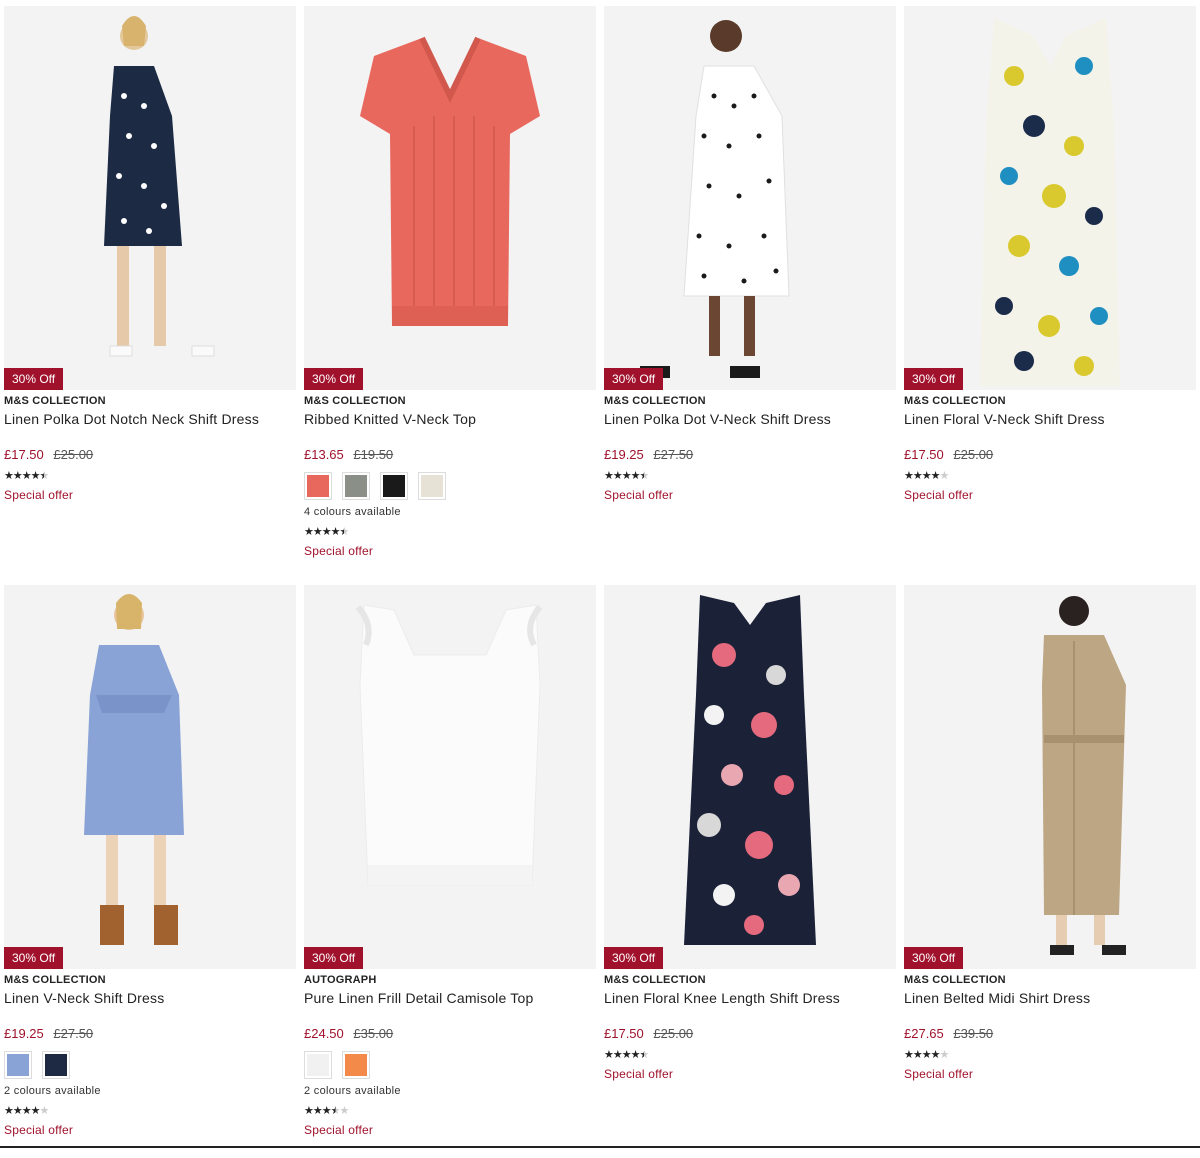  What do you see at coordinates (450, 512) in the screenshot?
I see `colours-available-text: 4 colours available` at bounding box center [450, 512].